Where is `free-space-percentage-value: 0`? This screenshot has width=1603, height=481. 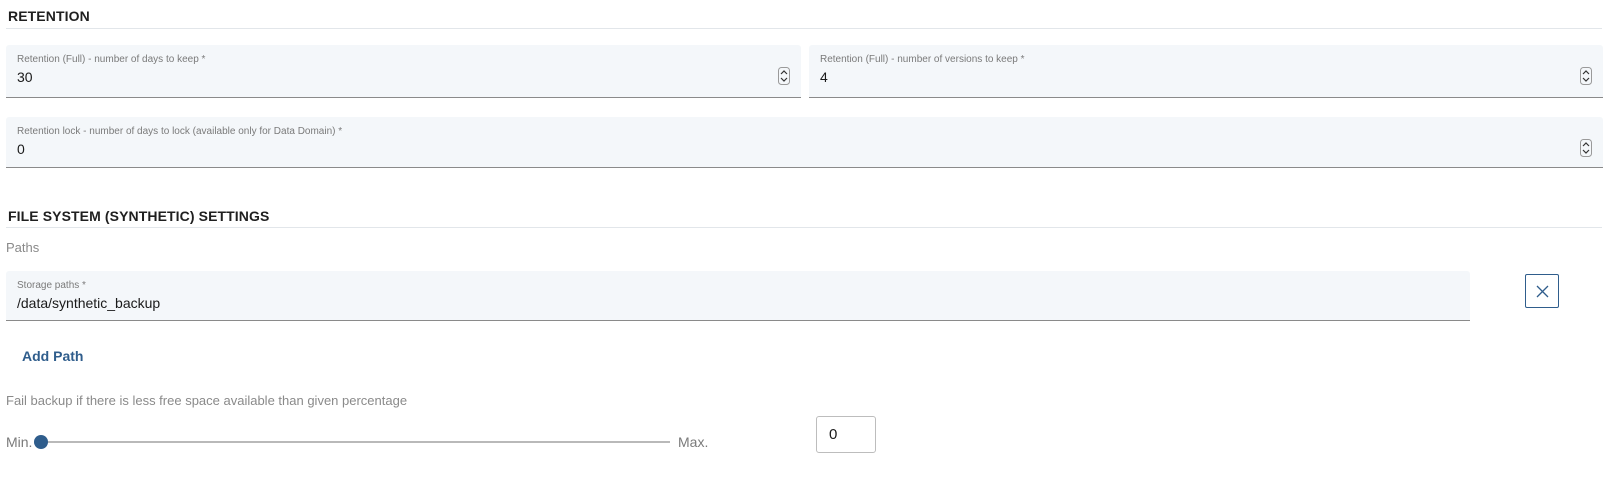 free-space-percentage-value: 0 is located at coordinates (833, 434).